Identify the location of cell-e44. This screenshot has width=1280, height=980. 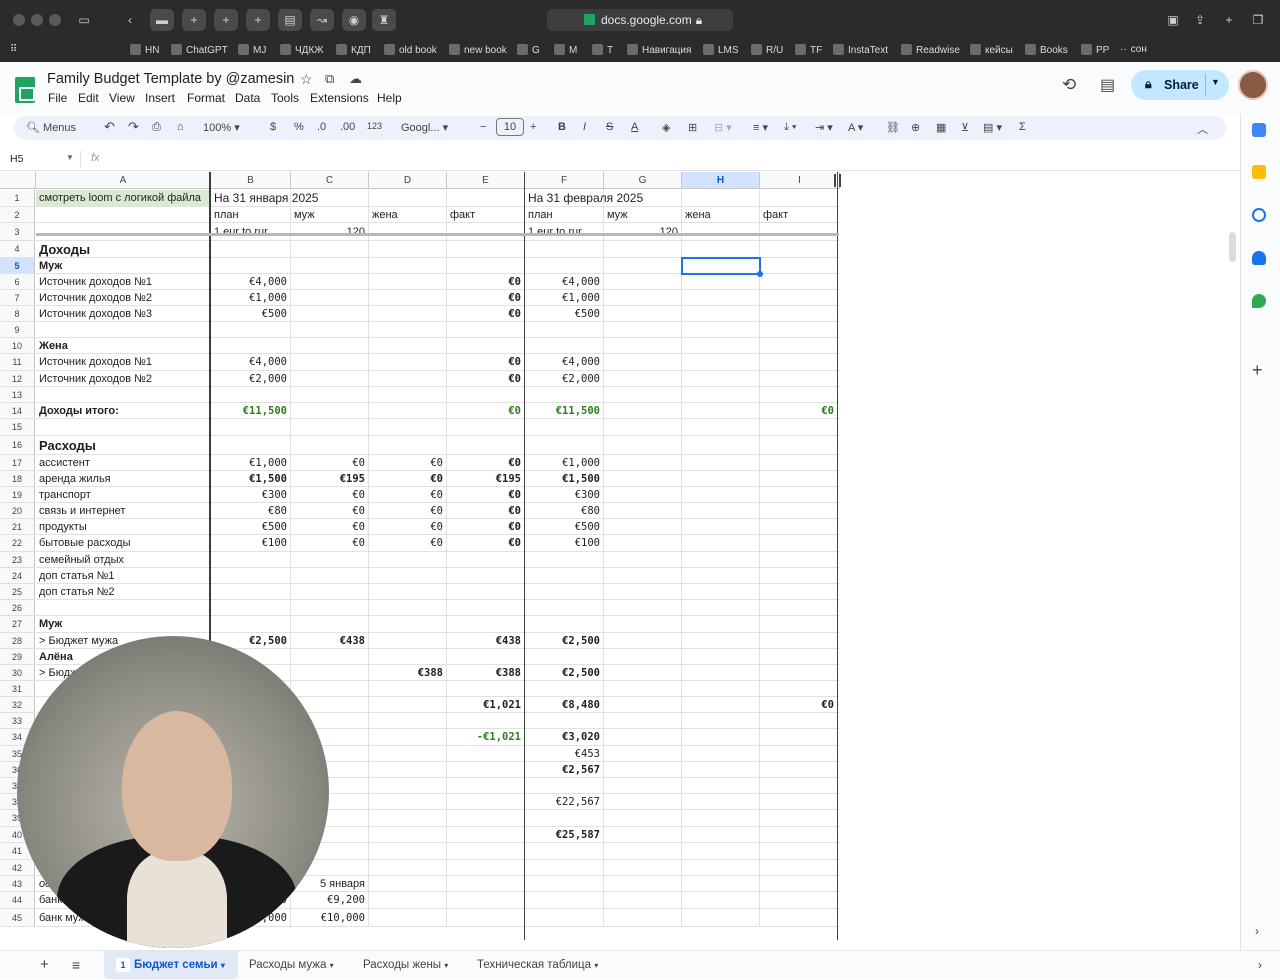
(486, 900).